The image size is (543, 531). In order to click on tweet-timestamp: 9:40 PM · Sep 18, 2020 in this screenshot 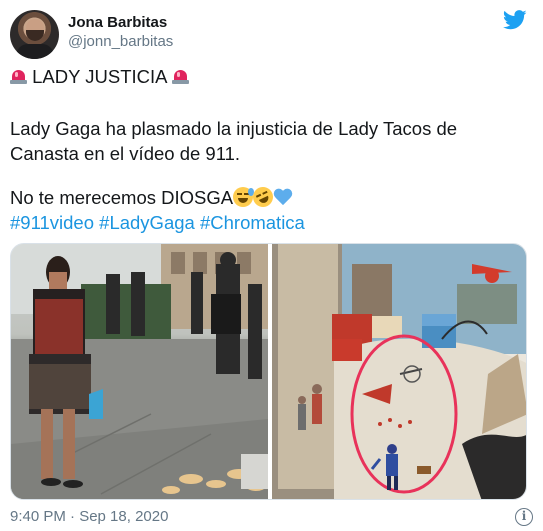, I will do `click(89, 517)`.